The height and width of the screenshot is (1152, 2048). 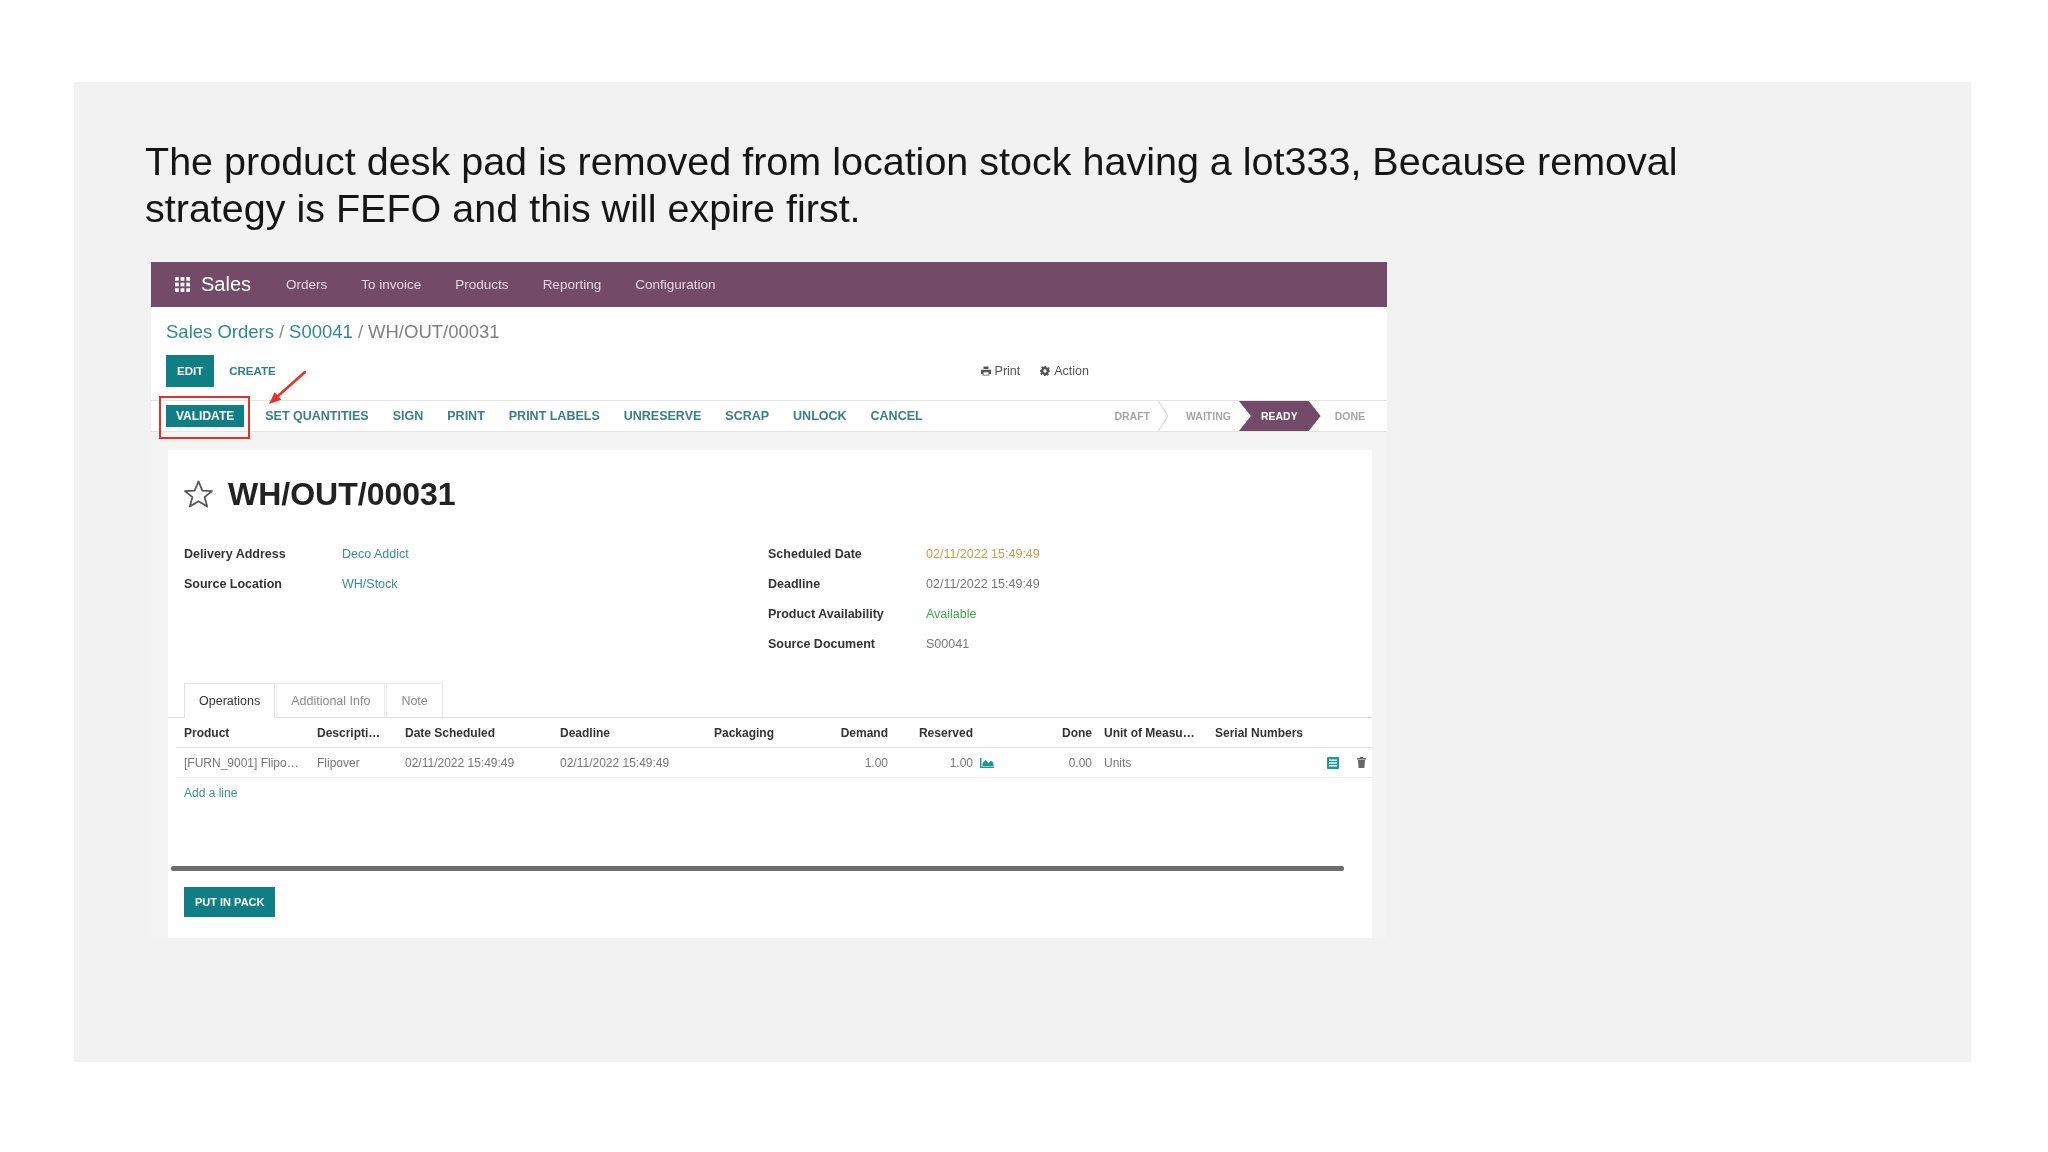 What do you see at coordinates (757, 868) in the screenshot?
I see `scrollbar` at bounding box center [757, 868].